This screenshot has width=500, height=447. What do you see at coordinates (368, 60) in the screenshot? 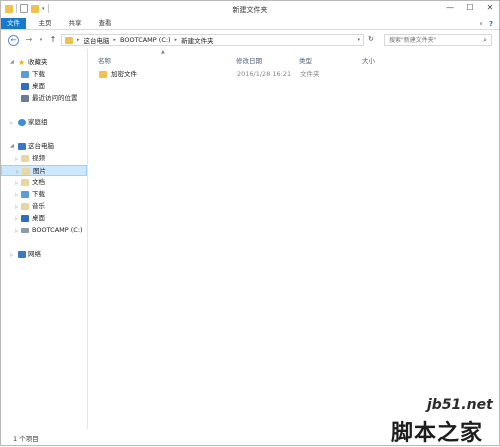
I see `column-header-size: 大小` at bounding box center [368, 60].